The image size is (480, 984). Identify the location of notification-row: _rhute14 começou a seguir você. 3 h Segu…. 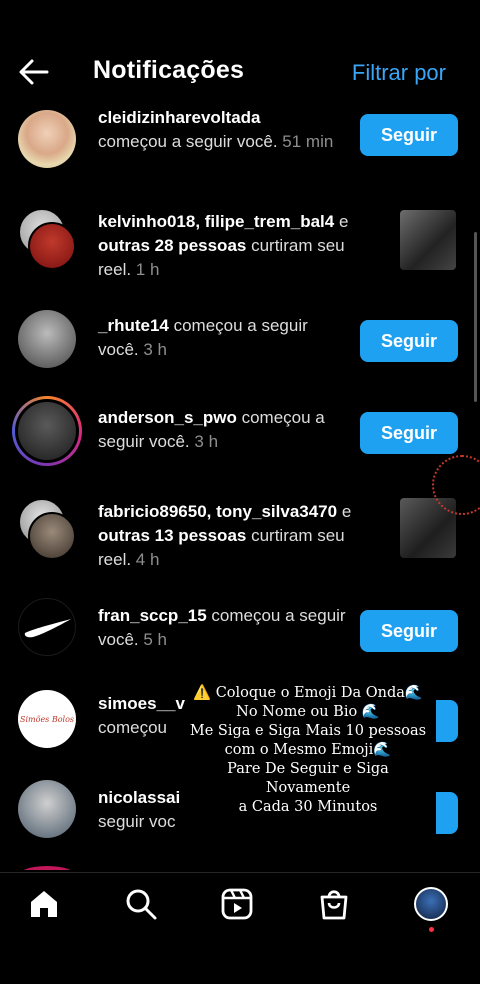
(240, 345).